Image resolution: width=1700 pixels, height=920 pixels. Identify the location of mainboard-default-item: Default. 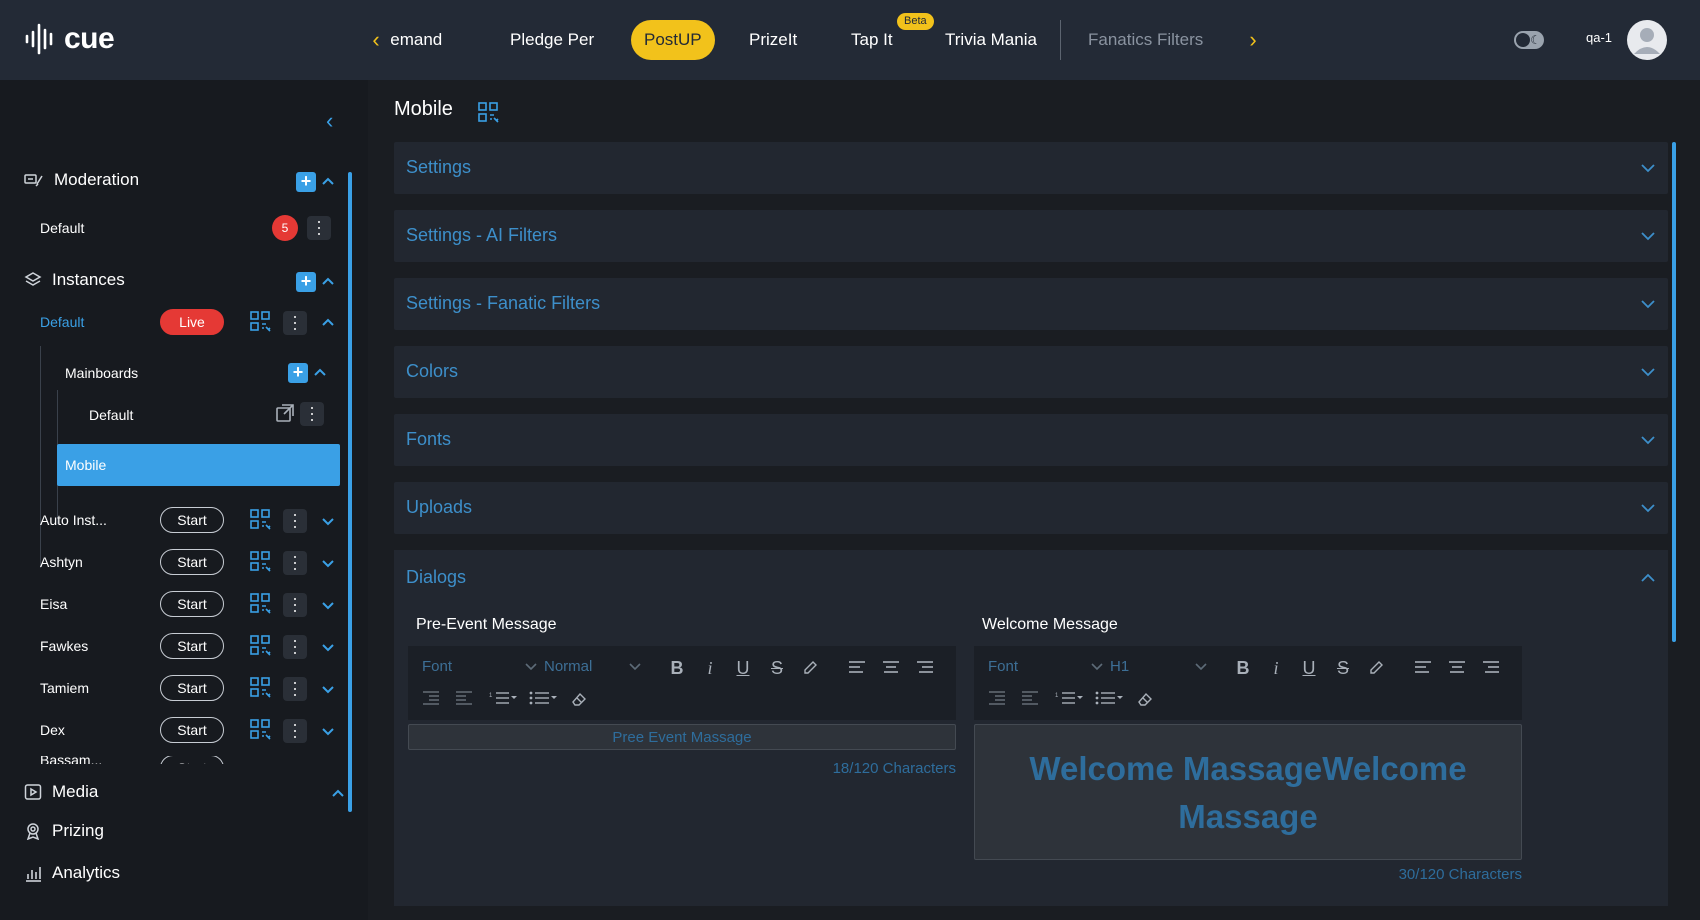
(111, 415).